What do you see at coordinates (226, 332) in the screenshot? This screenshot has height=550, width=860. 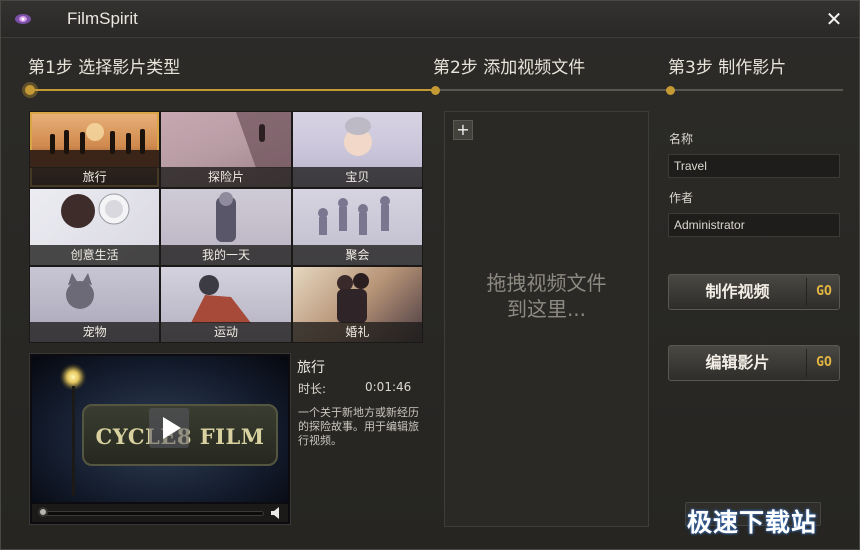 I see `category-label: 运动` at bounding box center [226, 332].